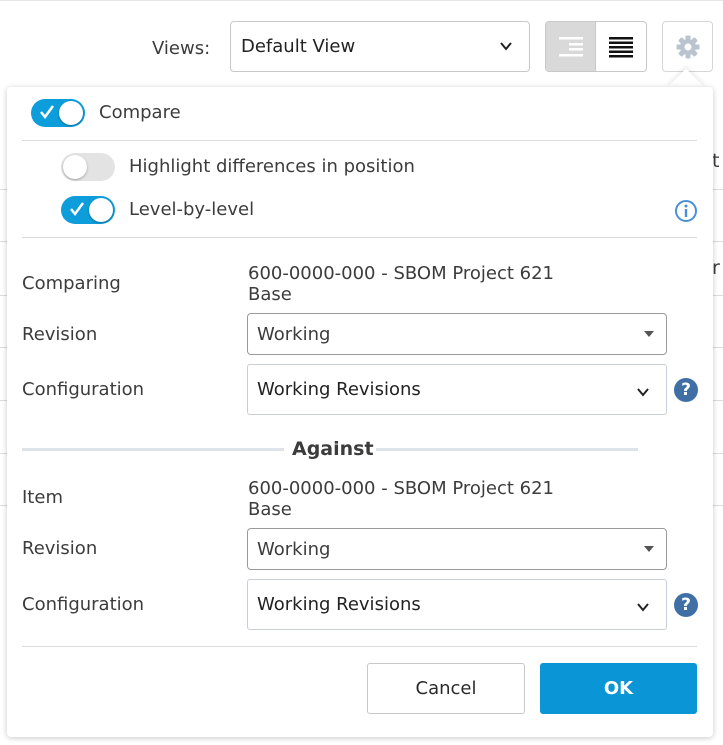 Image resolution: width=723 pixels, height=745 pixels. I want to click on view-mode-toggle-group, so click(596, 46).